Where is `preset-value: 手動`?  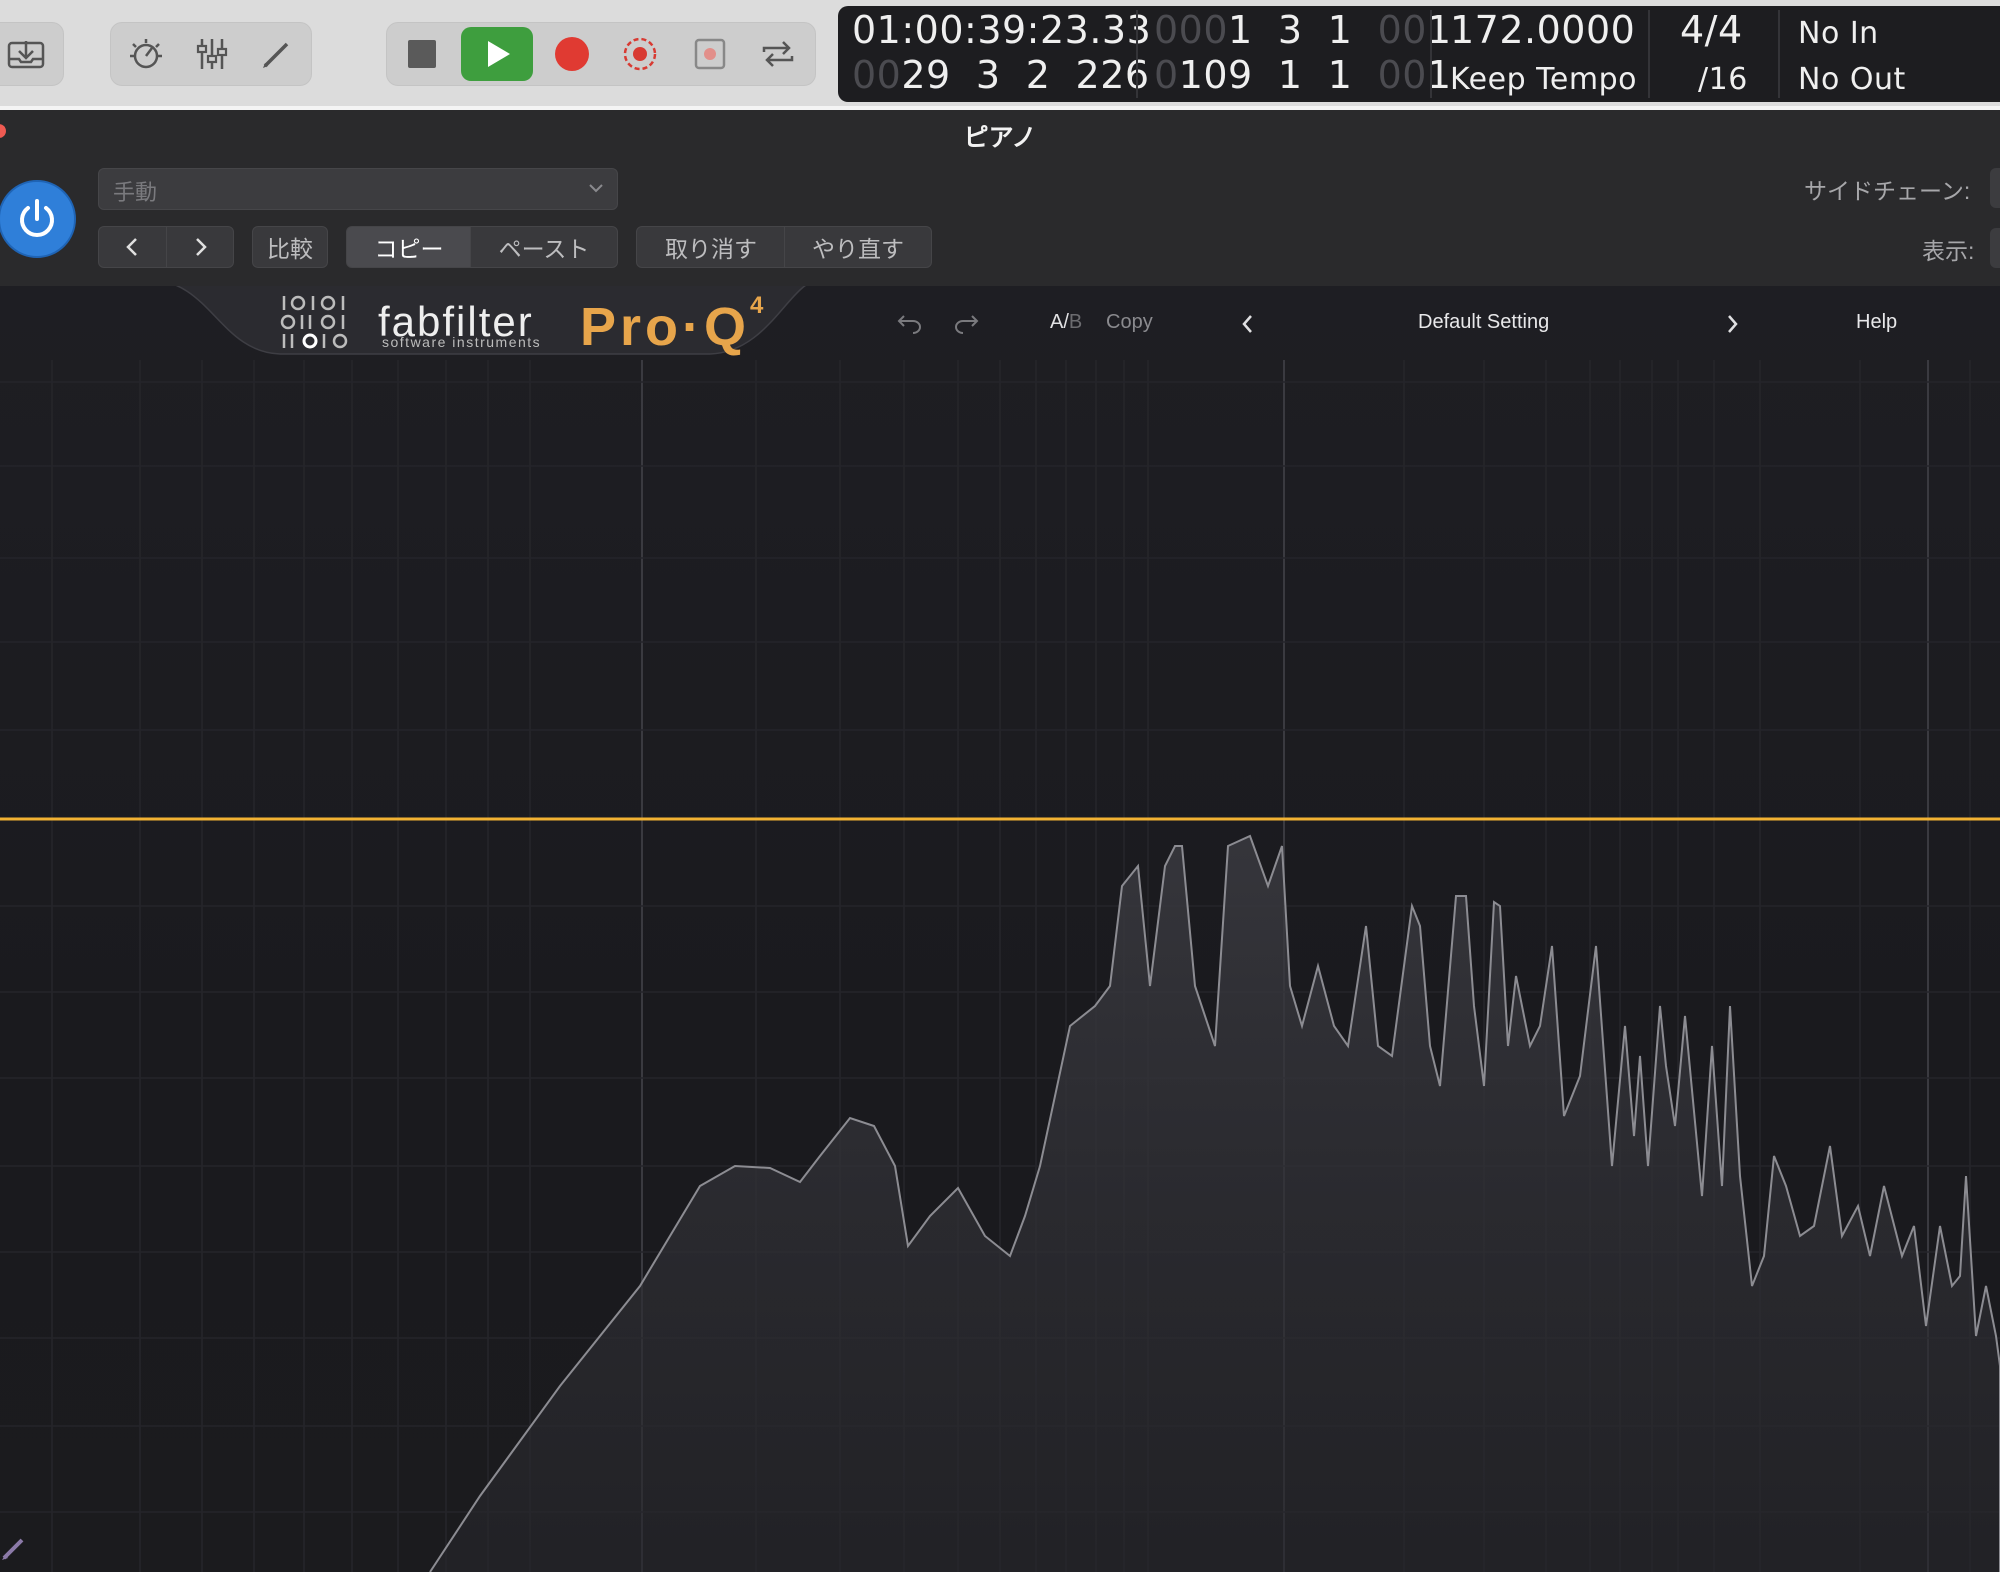 preset-value: 手動 is located at coordinates (135, 192).